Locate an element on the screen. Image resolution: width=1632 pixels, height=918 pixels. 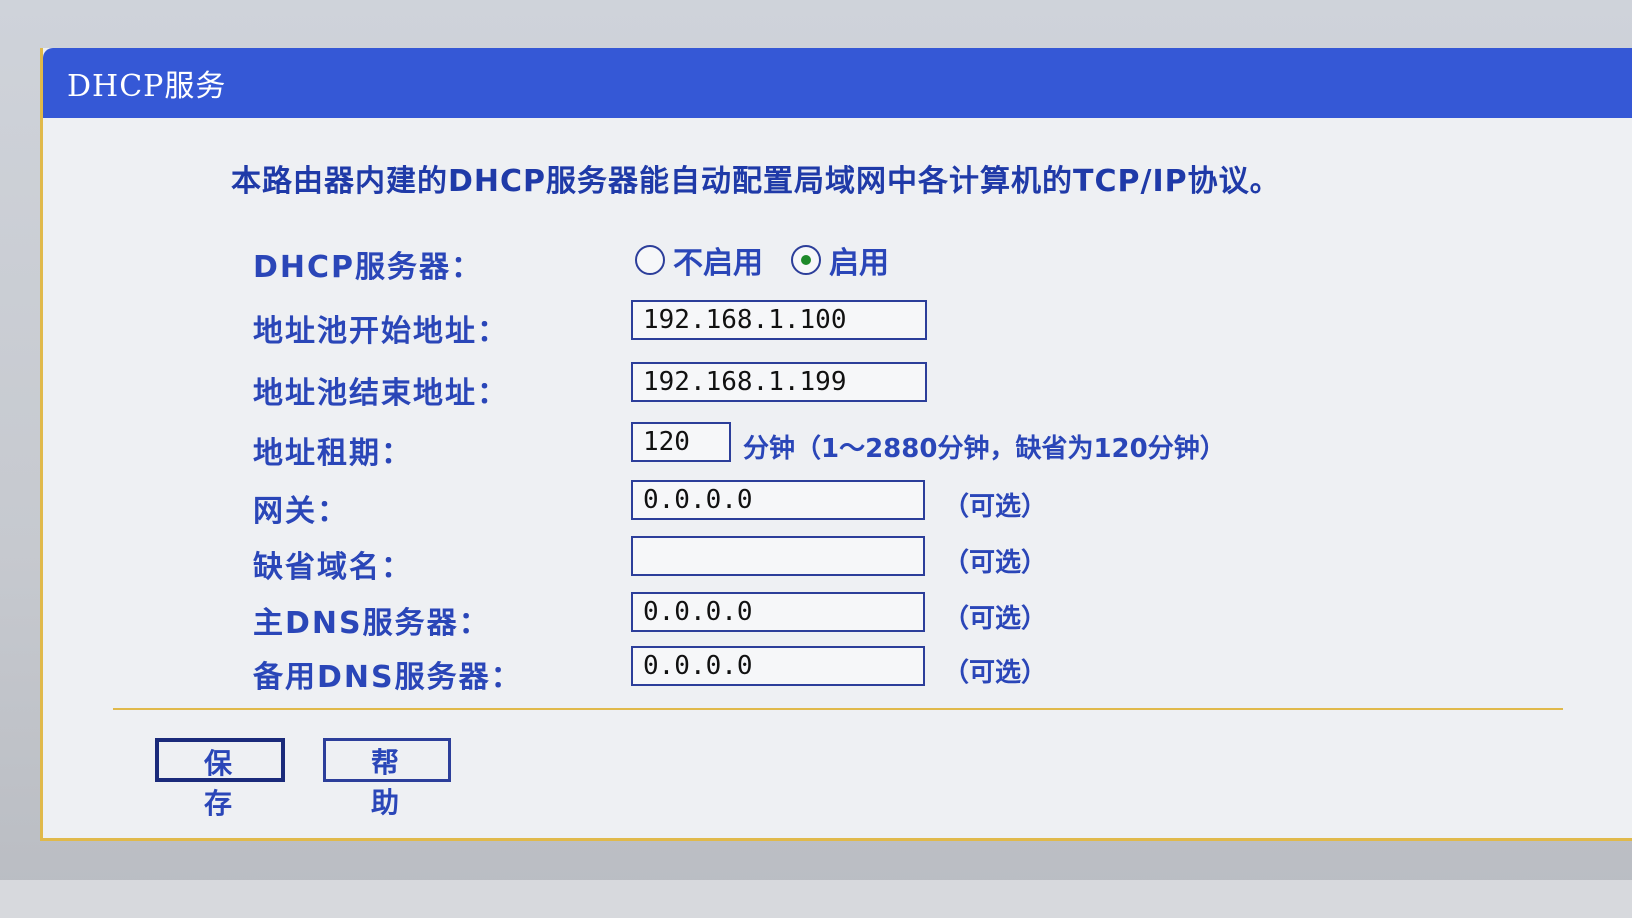
secondary-dns-input is located at coordinates (778, 666).